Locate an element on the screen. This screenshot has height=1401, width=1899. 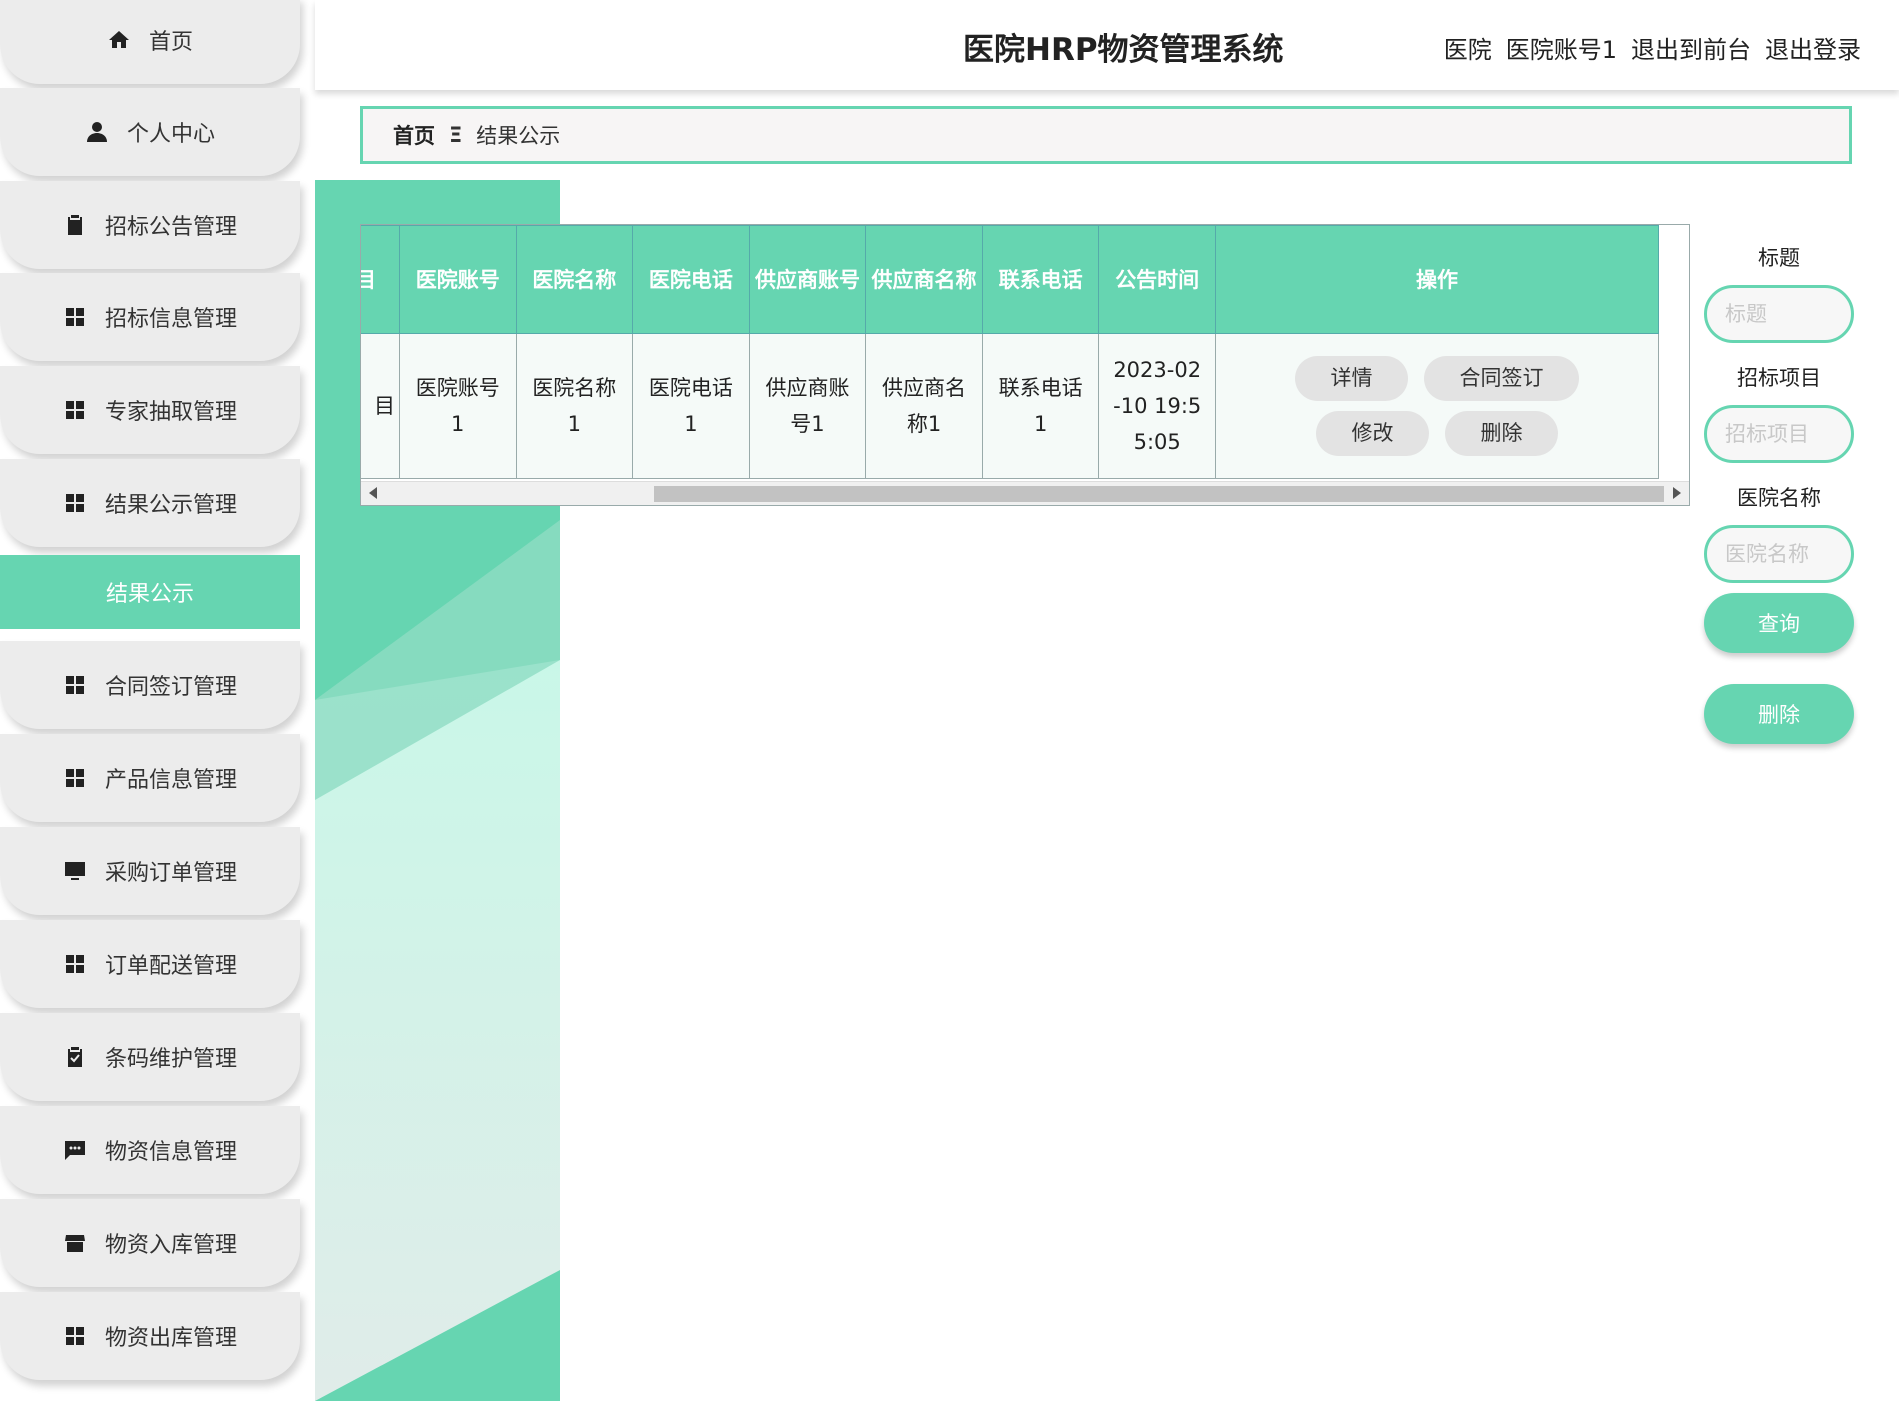
horizontal-scrollbar is located at coordinates (1025, 493).